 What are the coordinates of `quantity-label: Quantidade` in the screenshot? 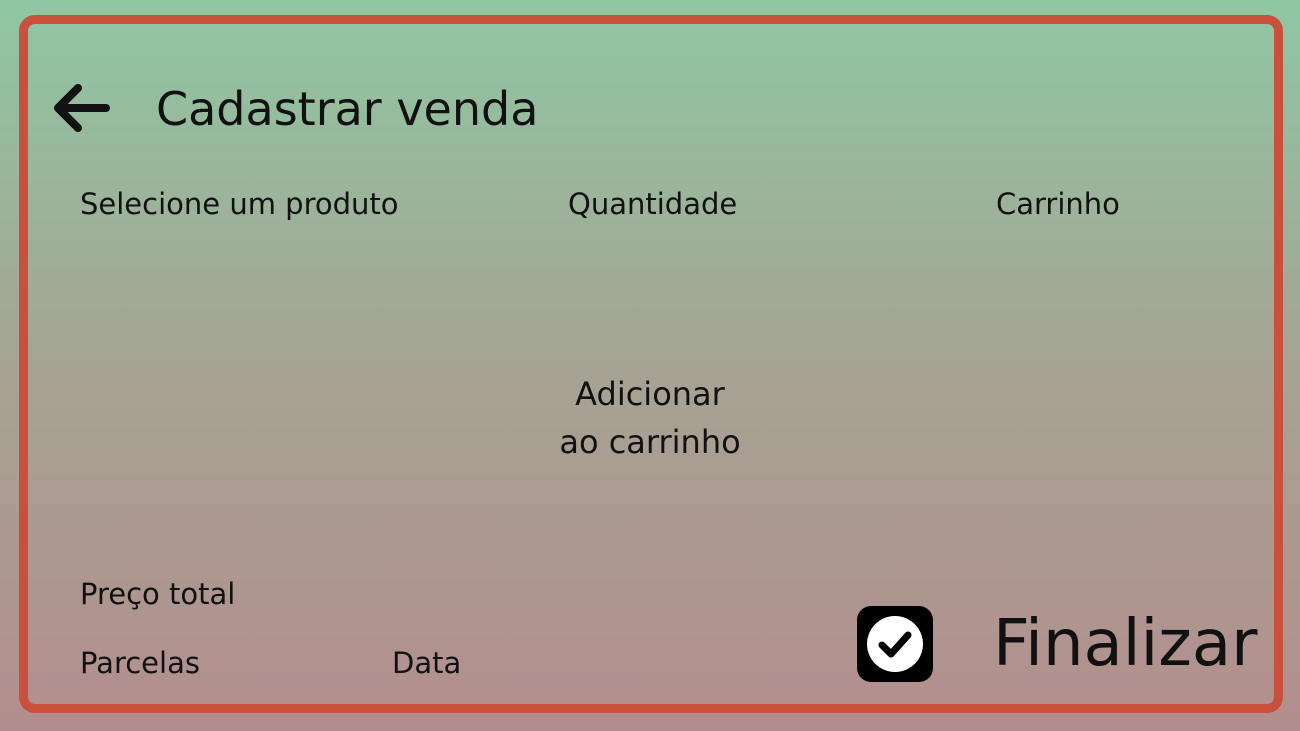 It's located at (653, 204).